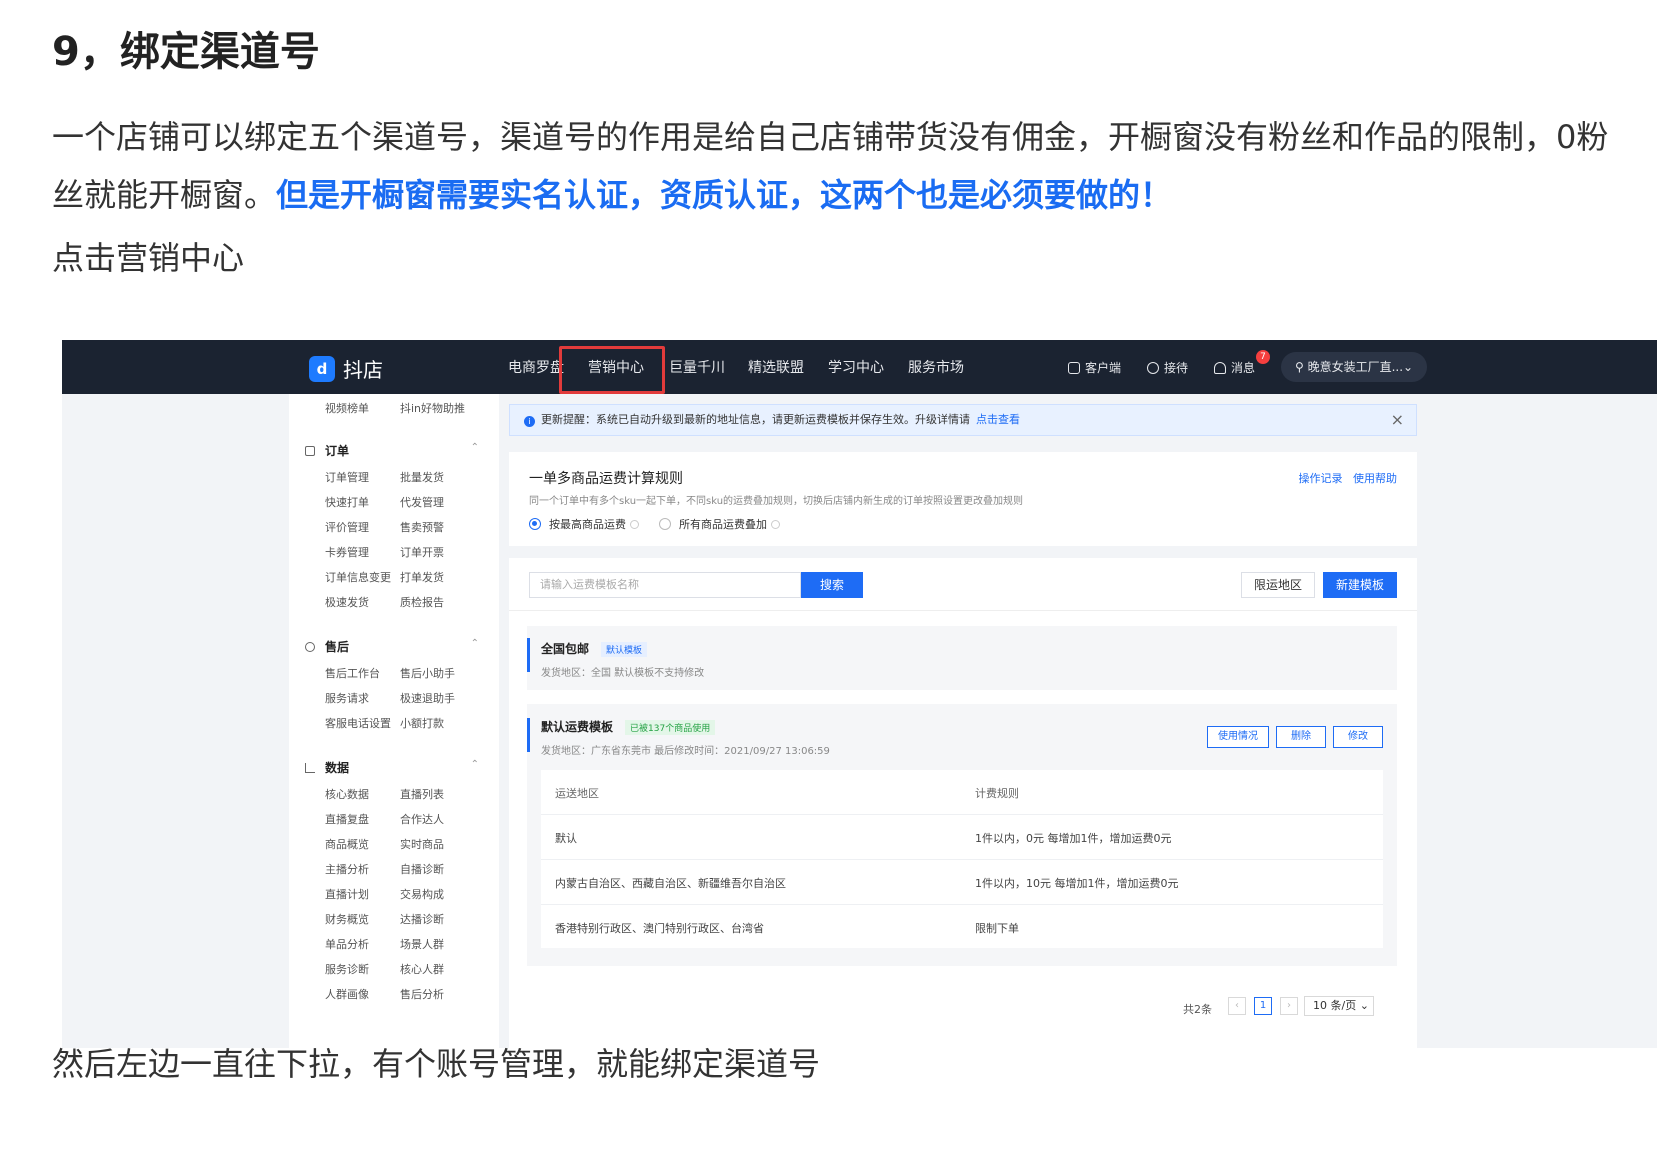  Describe the element at coordinates (347, 477) in the screenshot. I see `sidebar-item: 订单管理` at that location.